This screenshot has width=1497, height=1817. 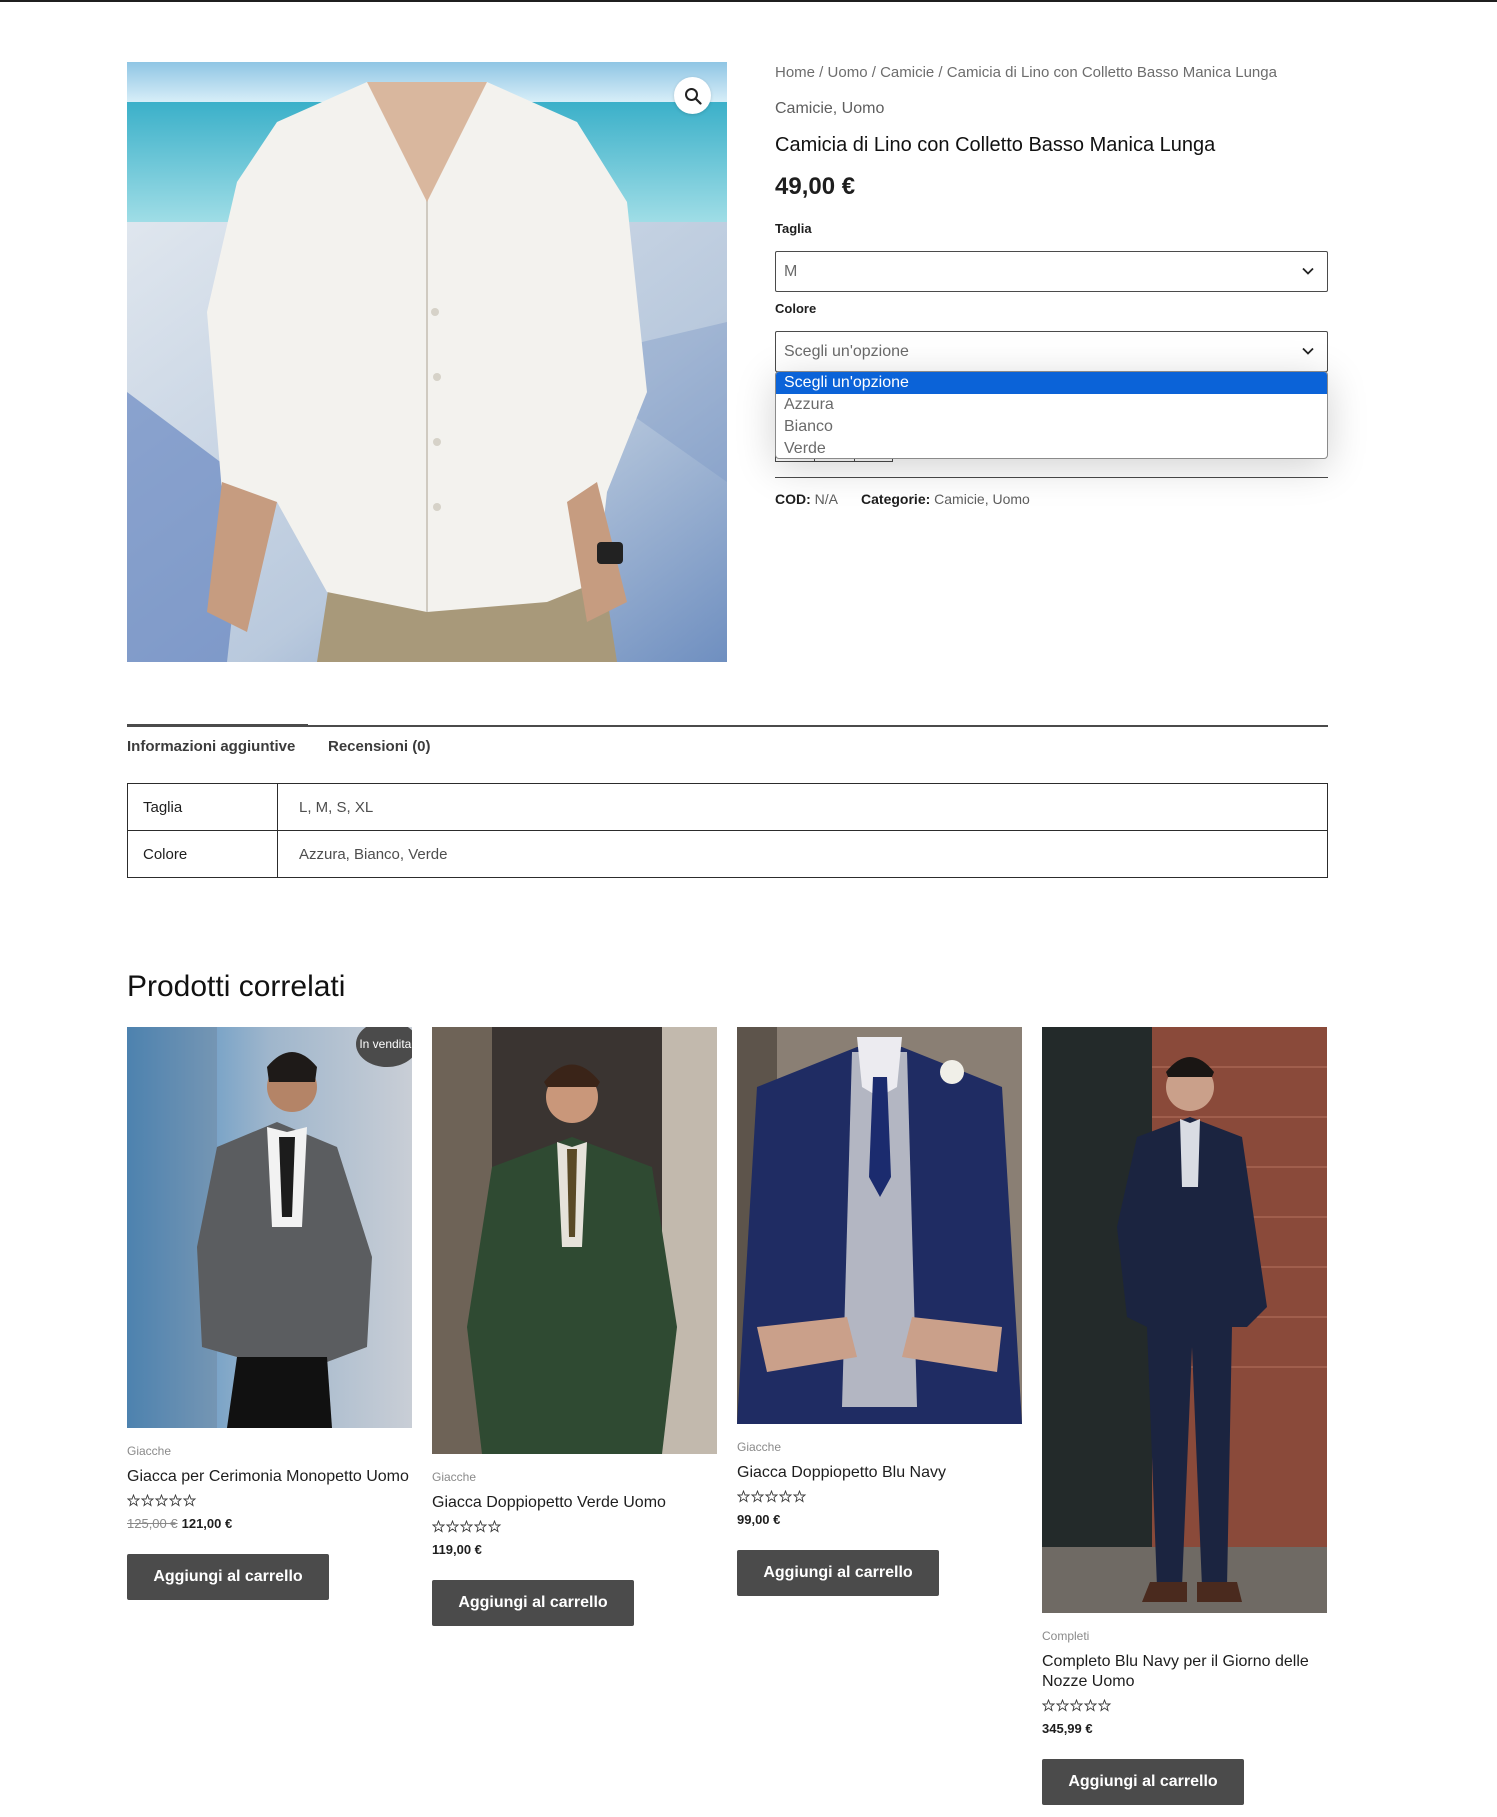 I want to click on breadcrumb-uomo: Uomo, so click(x=848, y=72).